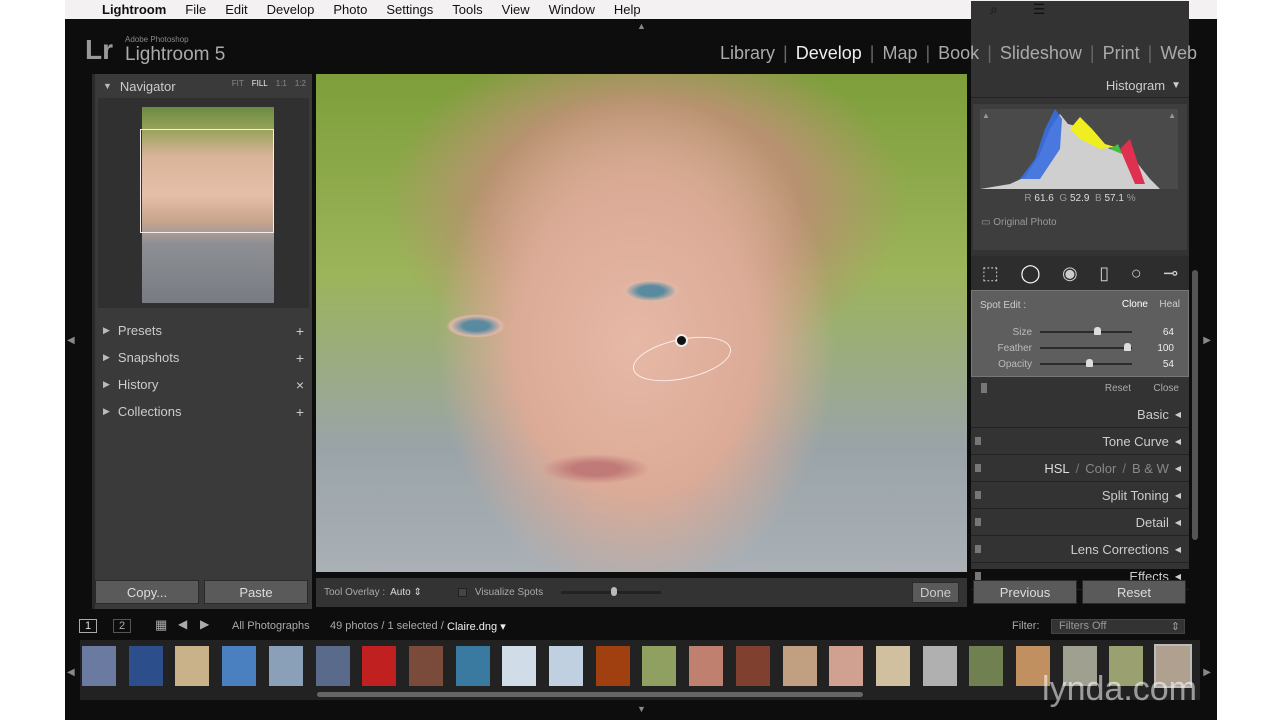 This screenshot has height=720, width=1280. What do you see at coordinates (203, 330) in the screenshot?
I see `presets-section: ▶ Presets +` at bounding box center [203, 330].